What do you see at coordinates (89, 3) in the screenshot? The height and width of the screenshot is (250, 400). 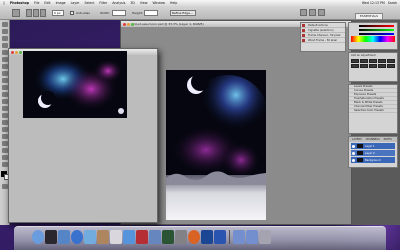 I see `menu-select: Select` at bounding box center [89, 3].